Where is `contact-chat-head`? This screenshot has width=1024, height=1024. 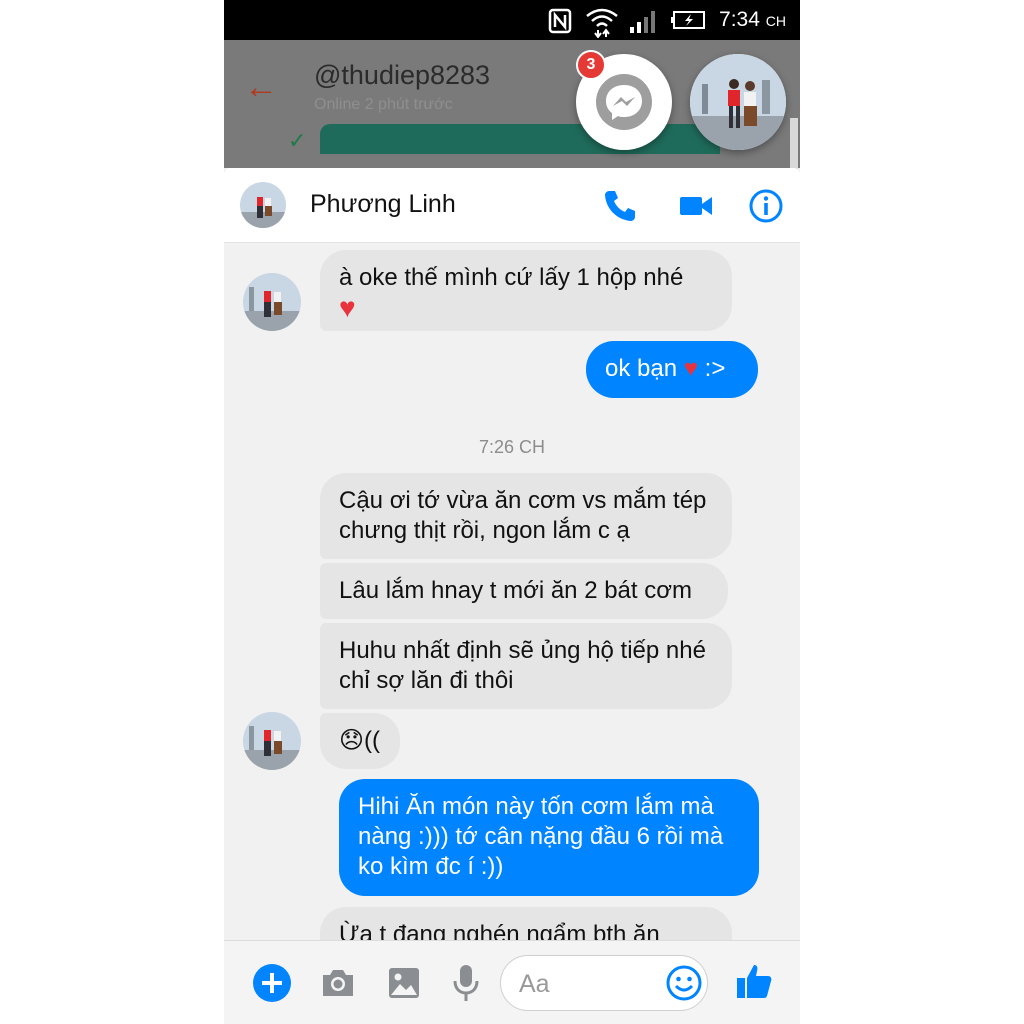 contact-chat-head is located at coordinates (738, 102).